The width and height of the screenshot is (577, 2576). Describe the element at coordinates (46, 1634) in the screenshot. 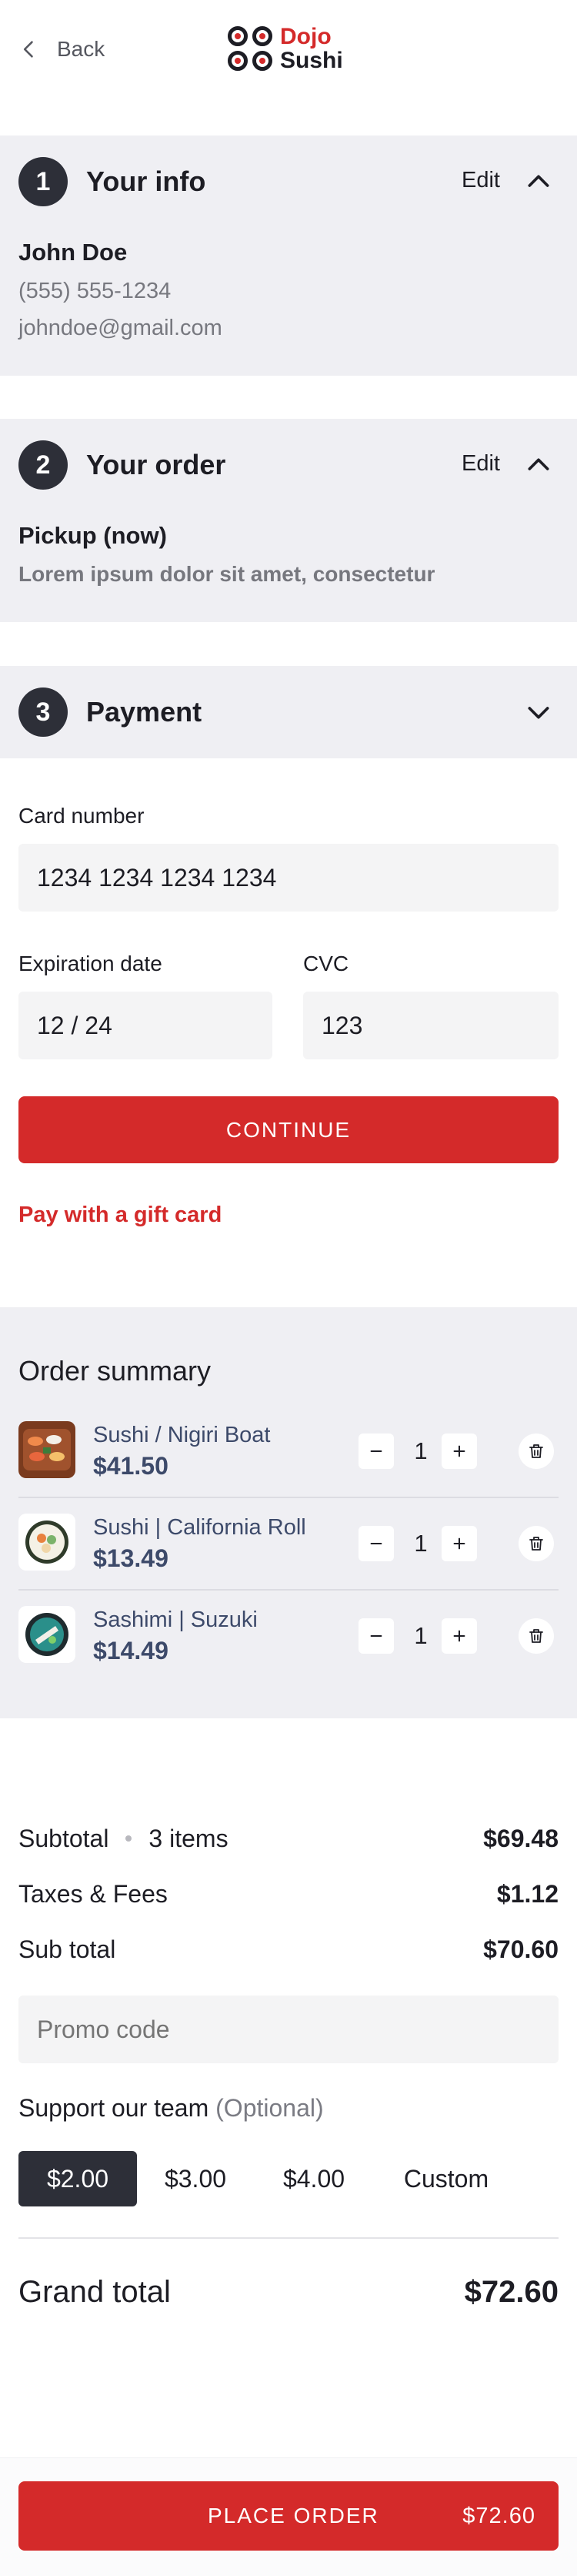

I see `sashimi-icon` at that location.